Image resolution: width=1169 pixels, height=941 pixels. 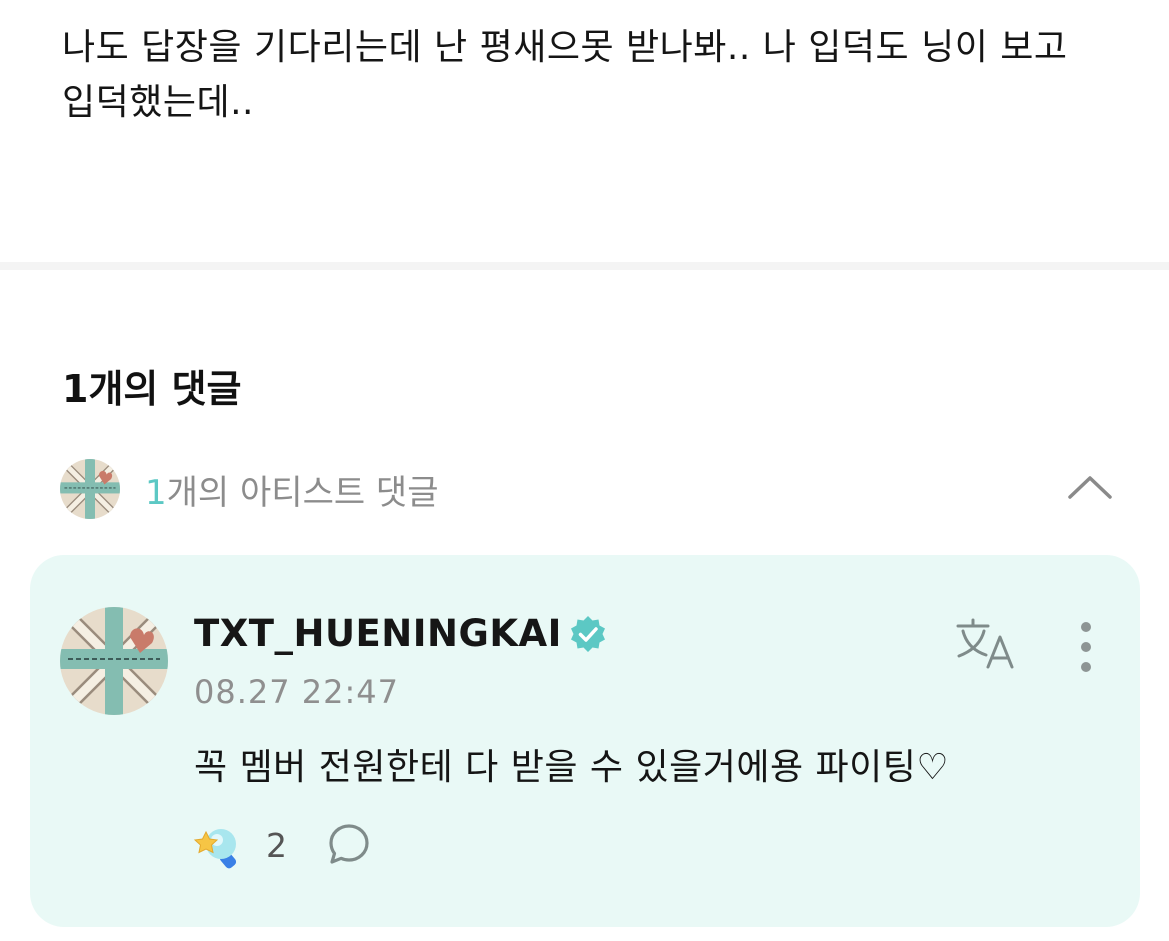 What do you see at coordinates (584, 266) in the screenshot?
I see `section-divider` at bounding box center [584, 266].